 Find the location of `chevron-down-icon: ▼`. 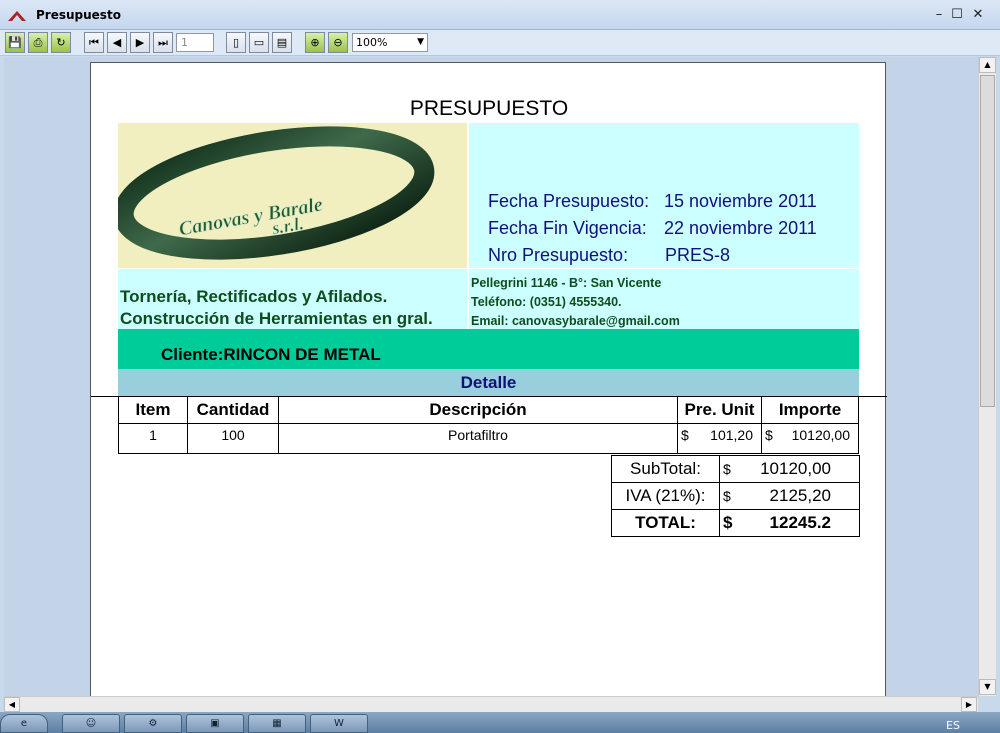

chevron-down-icon: ▼ is located at coordinates (420, 42).